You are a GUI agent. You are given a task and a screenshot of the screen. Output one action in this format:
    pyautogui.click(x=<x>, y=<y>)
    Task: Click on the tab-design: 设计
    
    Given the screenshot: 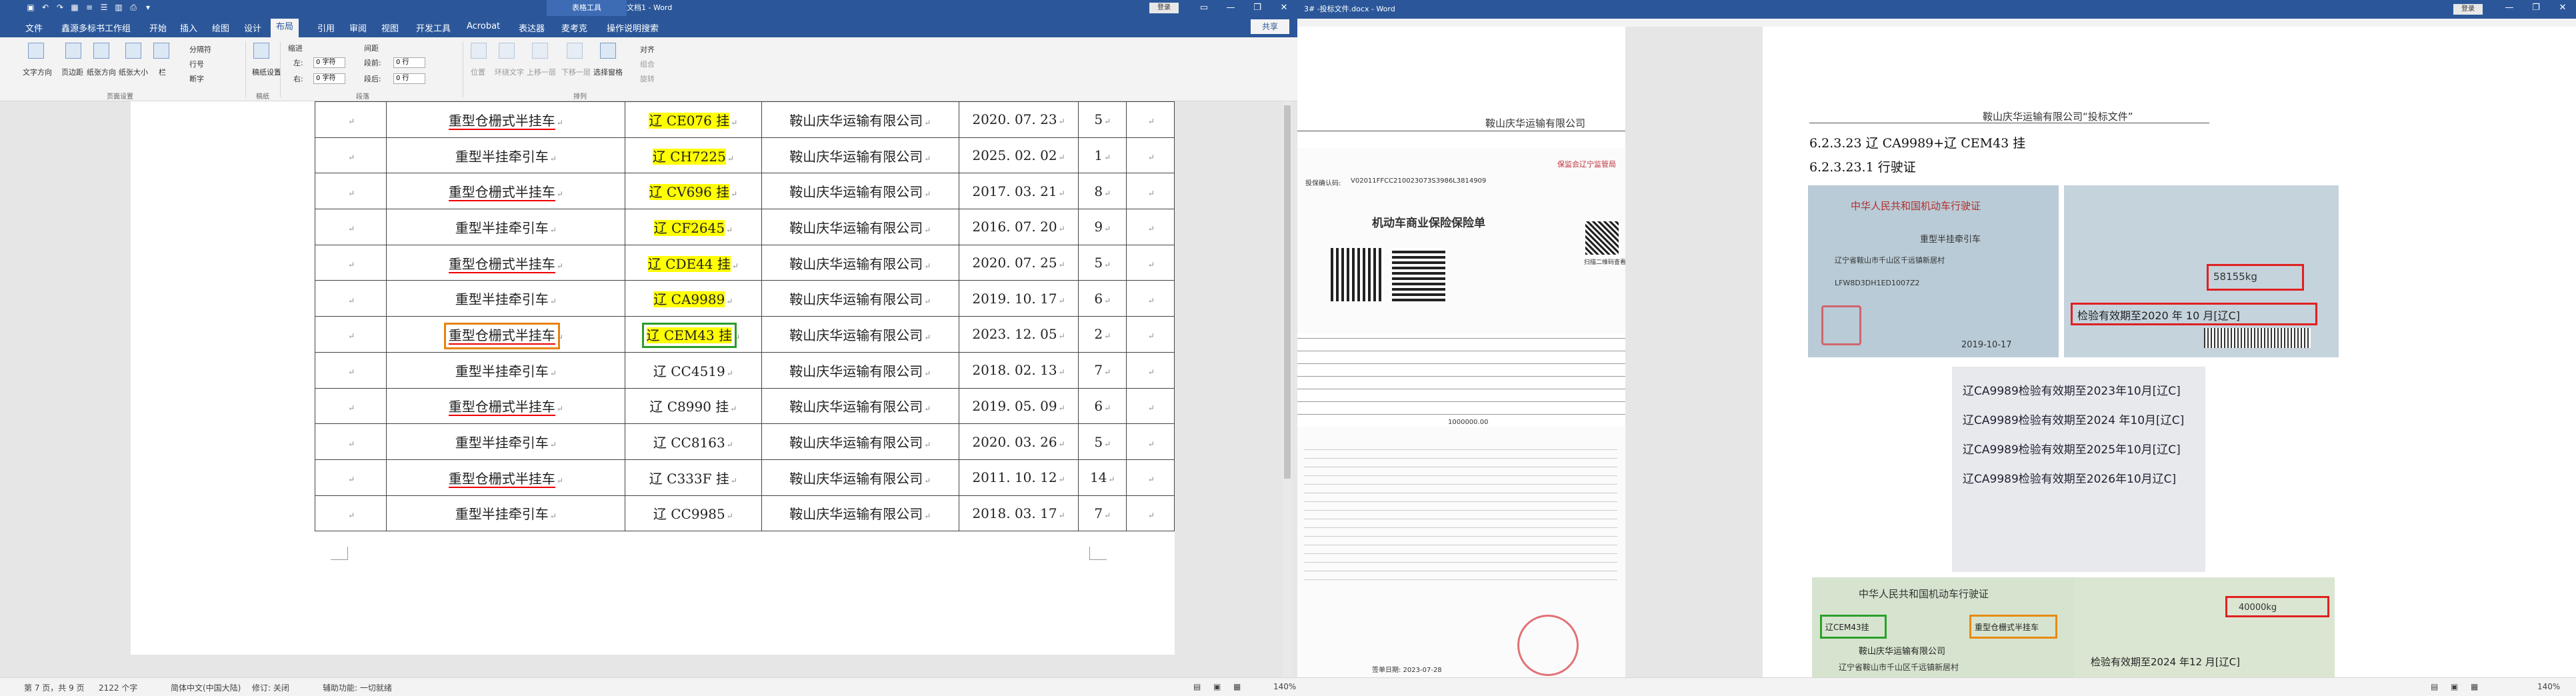 What is the action you would take?
    pyautogui.click(x=252, y=27)
    